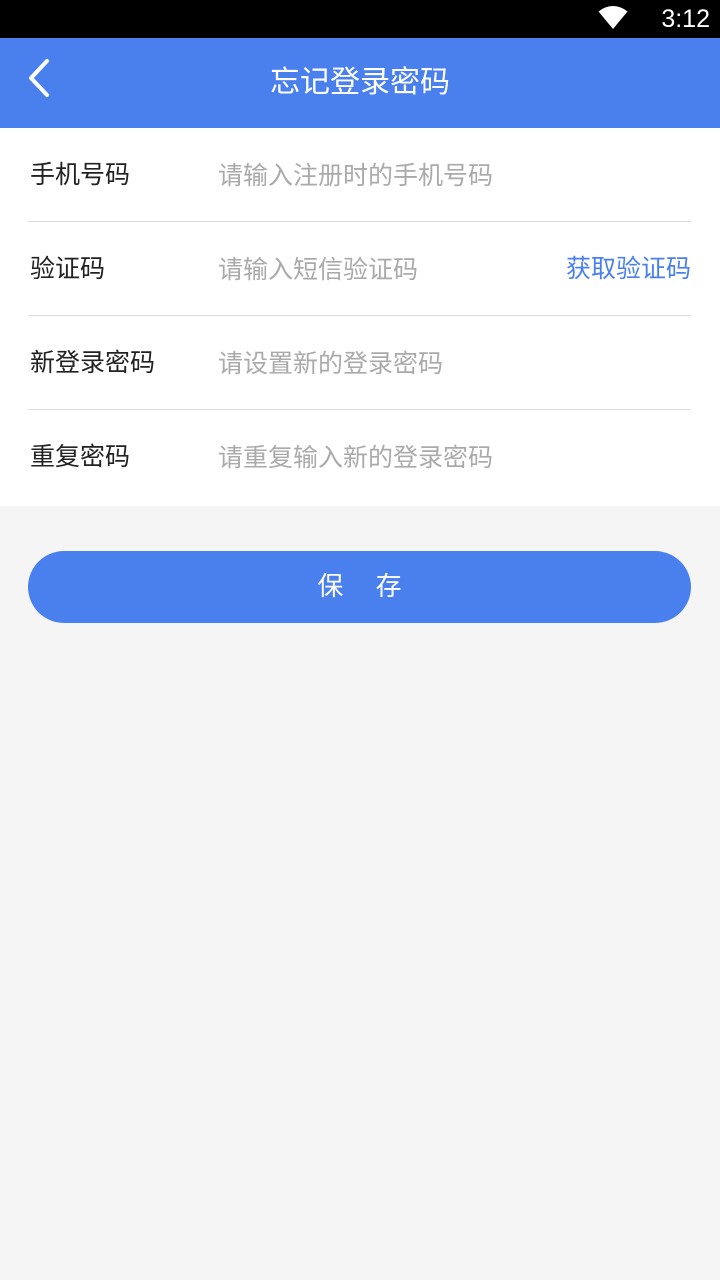 The height and width of the screenshot is (1280, 720). I want to click on phone-row: 手机号码, so click(359, 175).